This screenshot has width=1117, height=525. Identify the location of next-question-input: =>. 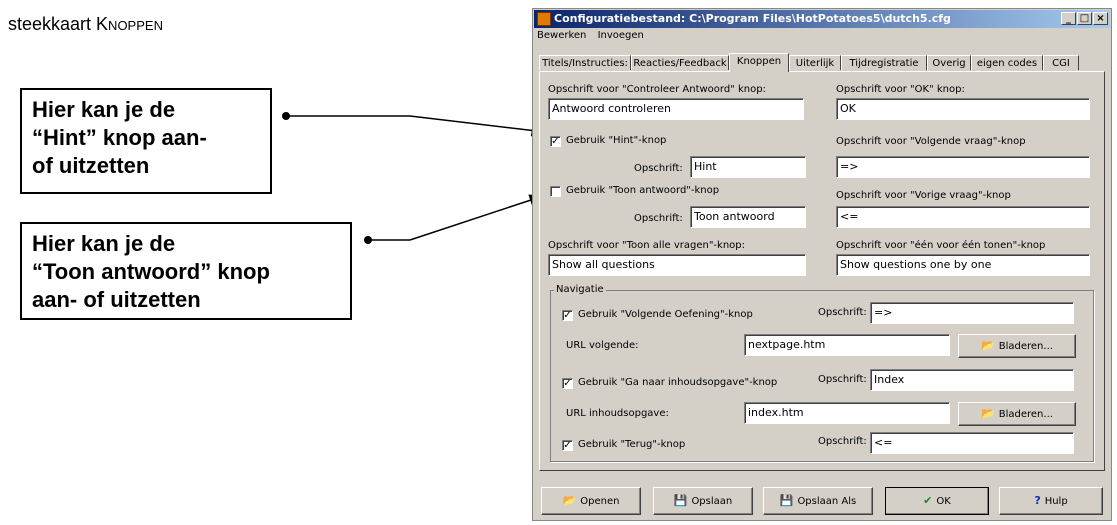
(963, 167).